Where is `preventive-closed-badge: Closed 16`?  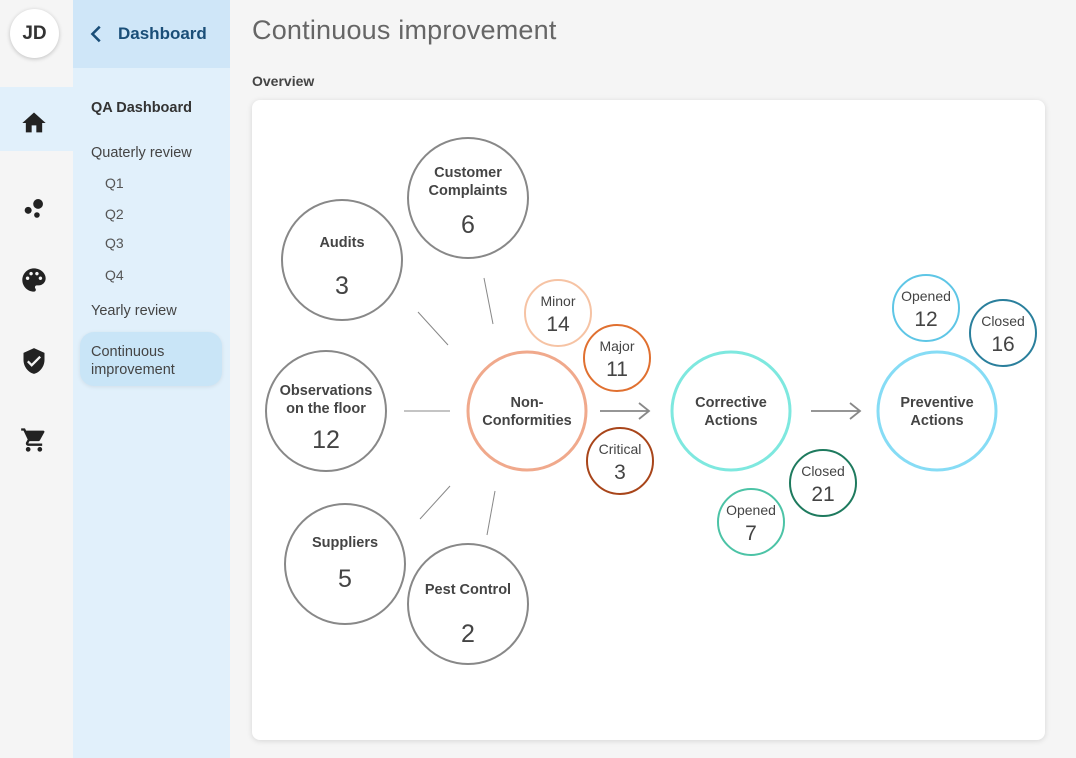 preventive-closed-badge: Closed 16 is located at coordinates (1003, 333).